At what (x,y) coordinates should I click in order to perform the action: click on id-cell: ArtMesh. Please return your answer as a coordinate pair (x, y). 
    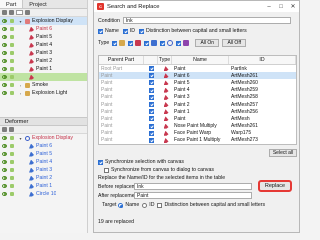
    Looking at the image, I should click on (262, 118).